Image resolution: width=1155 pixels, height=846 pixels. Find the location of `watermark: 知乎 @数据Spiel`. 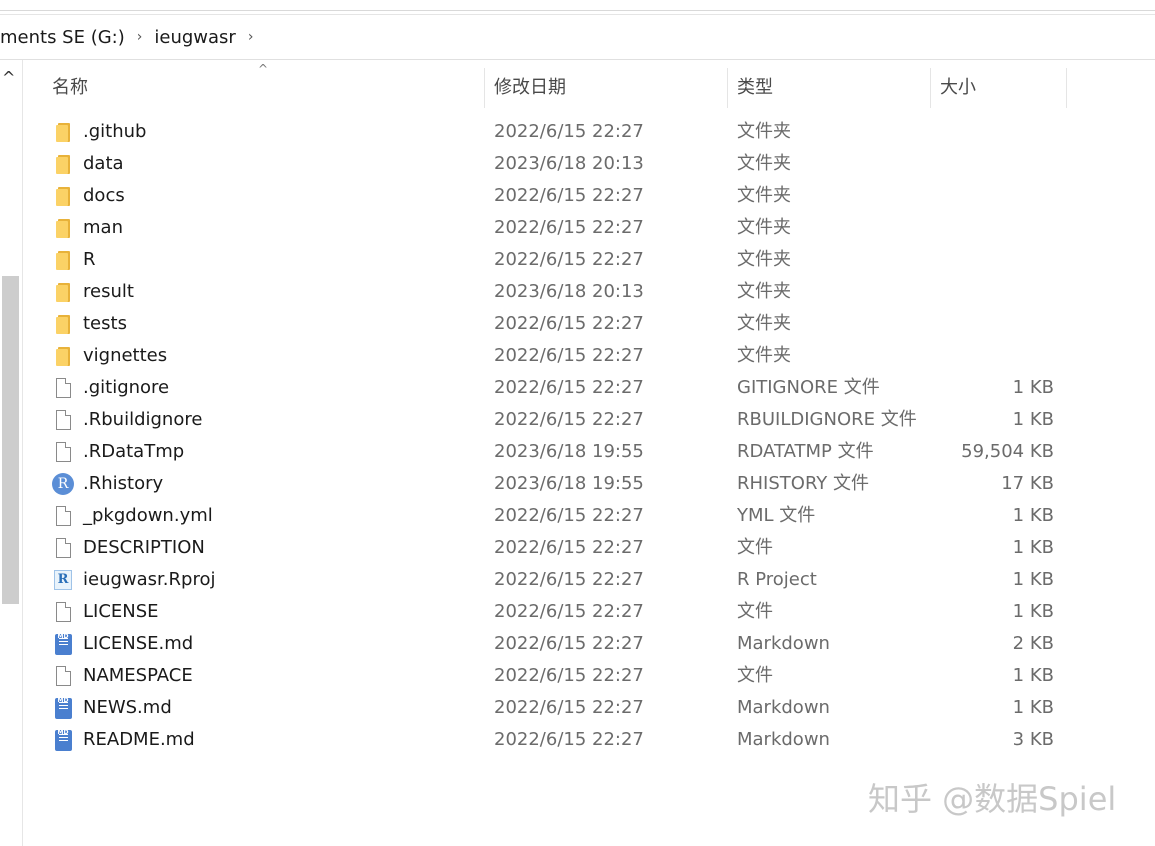

watermark: 知乎 @数据Spiel is located at coordinates (992, 799).